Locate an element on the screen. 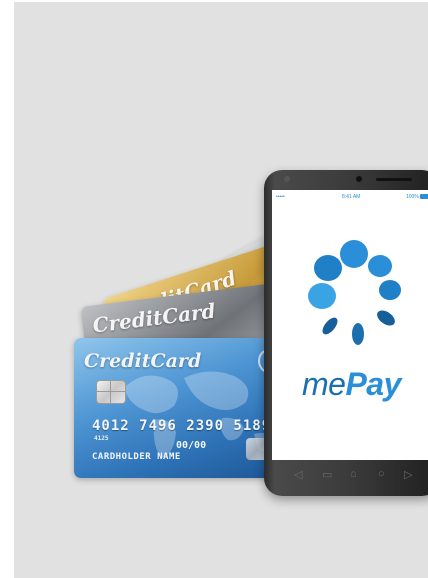  battery-icon is located at coordinates (424, 196).